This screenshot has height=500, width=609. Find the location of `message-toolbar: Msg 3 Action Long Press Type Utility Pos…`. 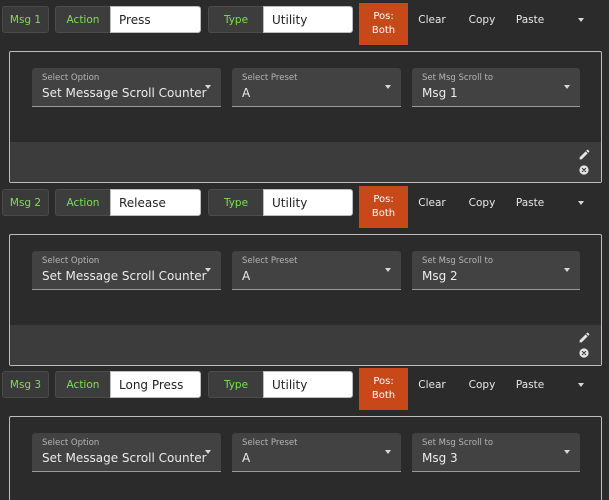

message-toolbar: Msg 3 Action Long Press Type Utility Pos… is located at coordinates (304, 389).